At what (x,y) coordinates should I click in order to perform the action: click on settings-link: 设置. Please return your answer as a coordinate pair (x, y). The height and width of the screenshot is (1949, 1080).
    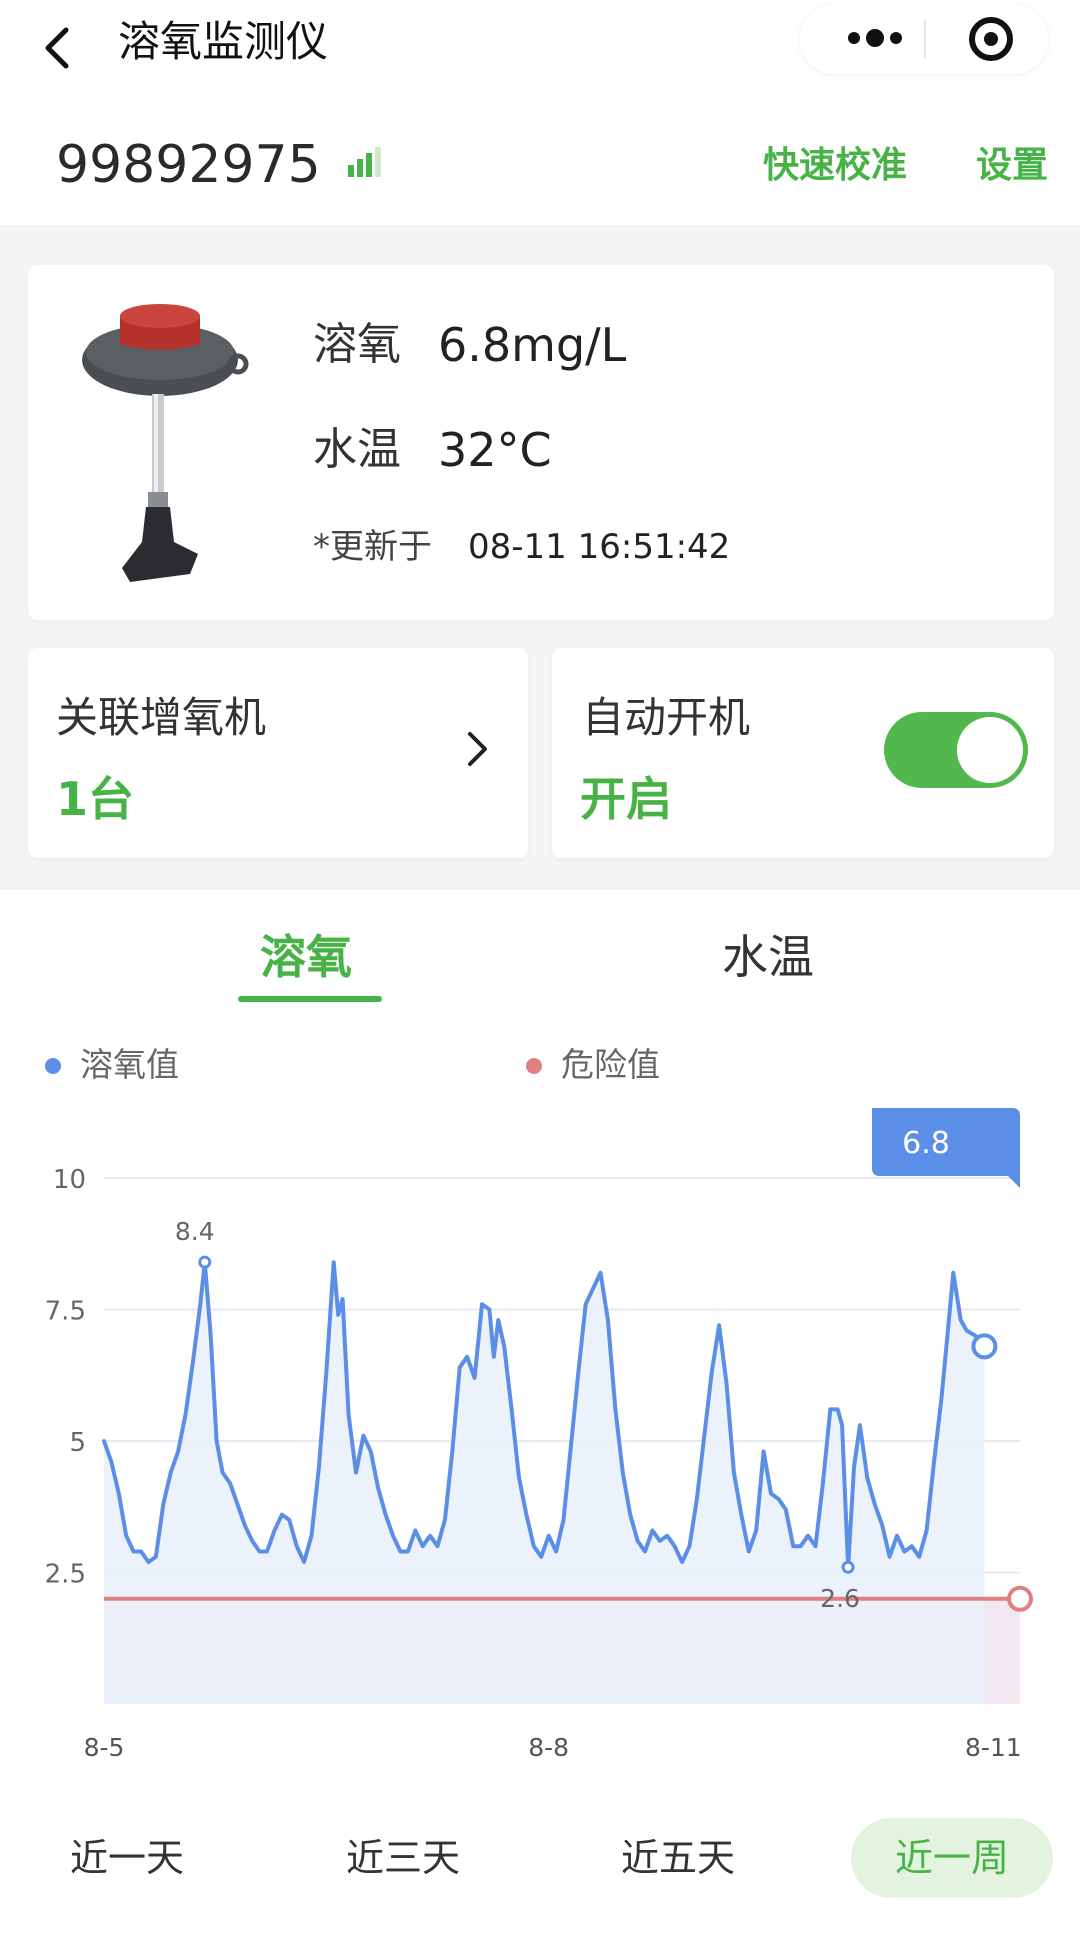
    Looking at the image, I should click on (1012, 166).